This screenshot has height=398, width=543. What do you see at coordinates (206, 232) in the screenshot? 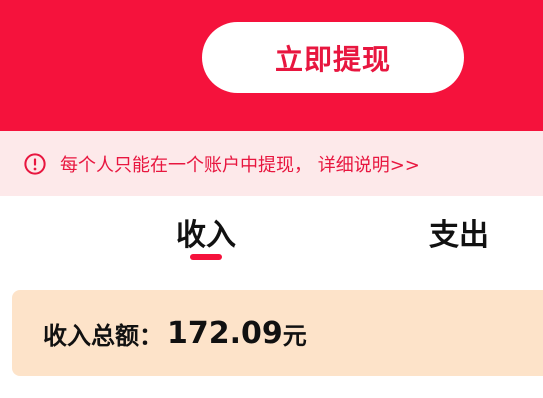
I see `tab-income: 收入` at bounding box center [206, 232].